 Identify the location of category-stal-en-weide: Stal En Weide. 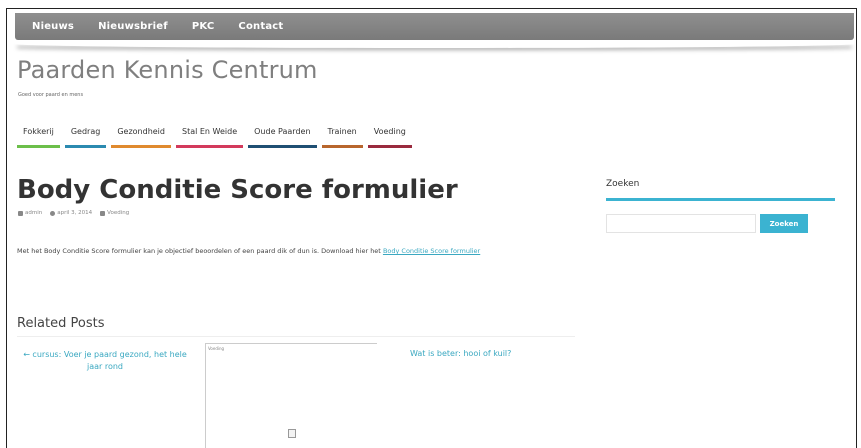
(209, 137).